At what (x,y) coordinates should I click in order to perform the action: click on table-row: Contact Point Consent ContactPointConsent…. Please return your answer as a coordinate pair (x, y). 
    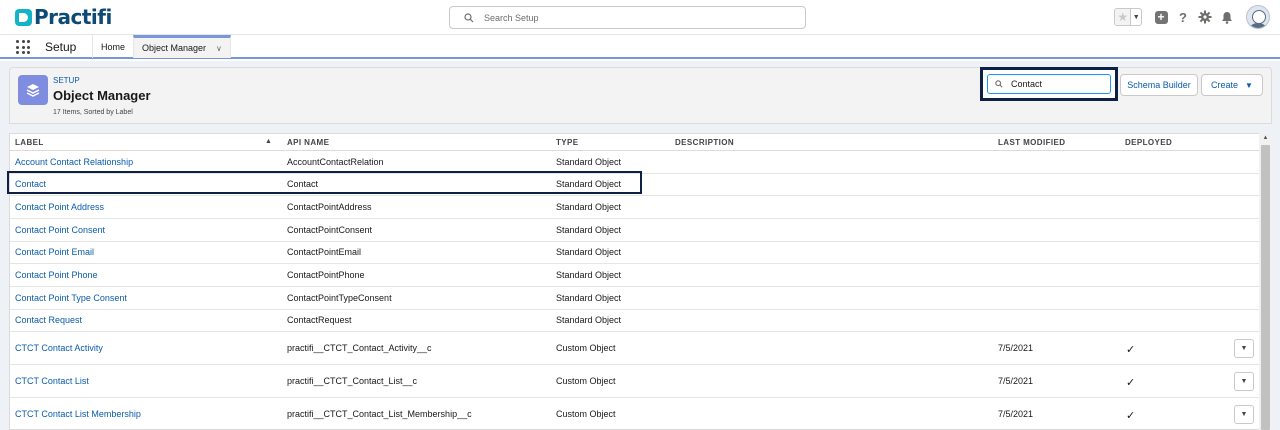
    Looking at the image, I should click on (635, 230).